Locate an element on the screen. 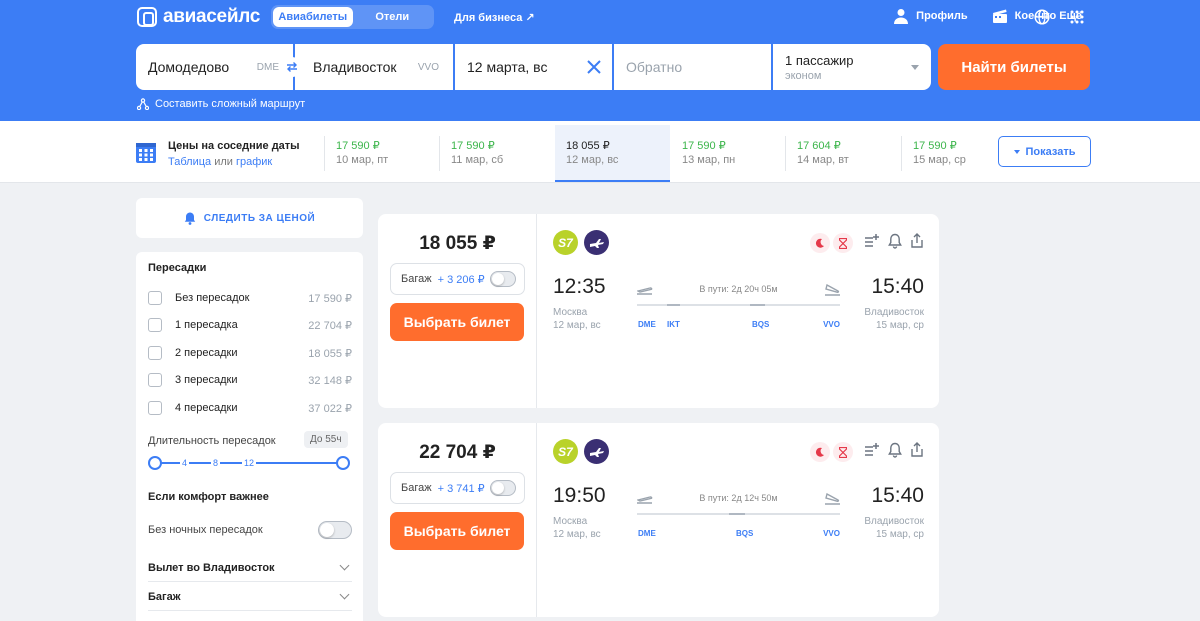 This screenshot has height=621, width=1200. plane-logo-icon is located at coordinates (596, 243).